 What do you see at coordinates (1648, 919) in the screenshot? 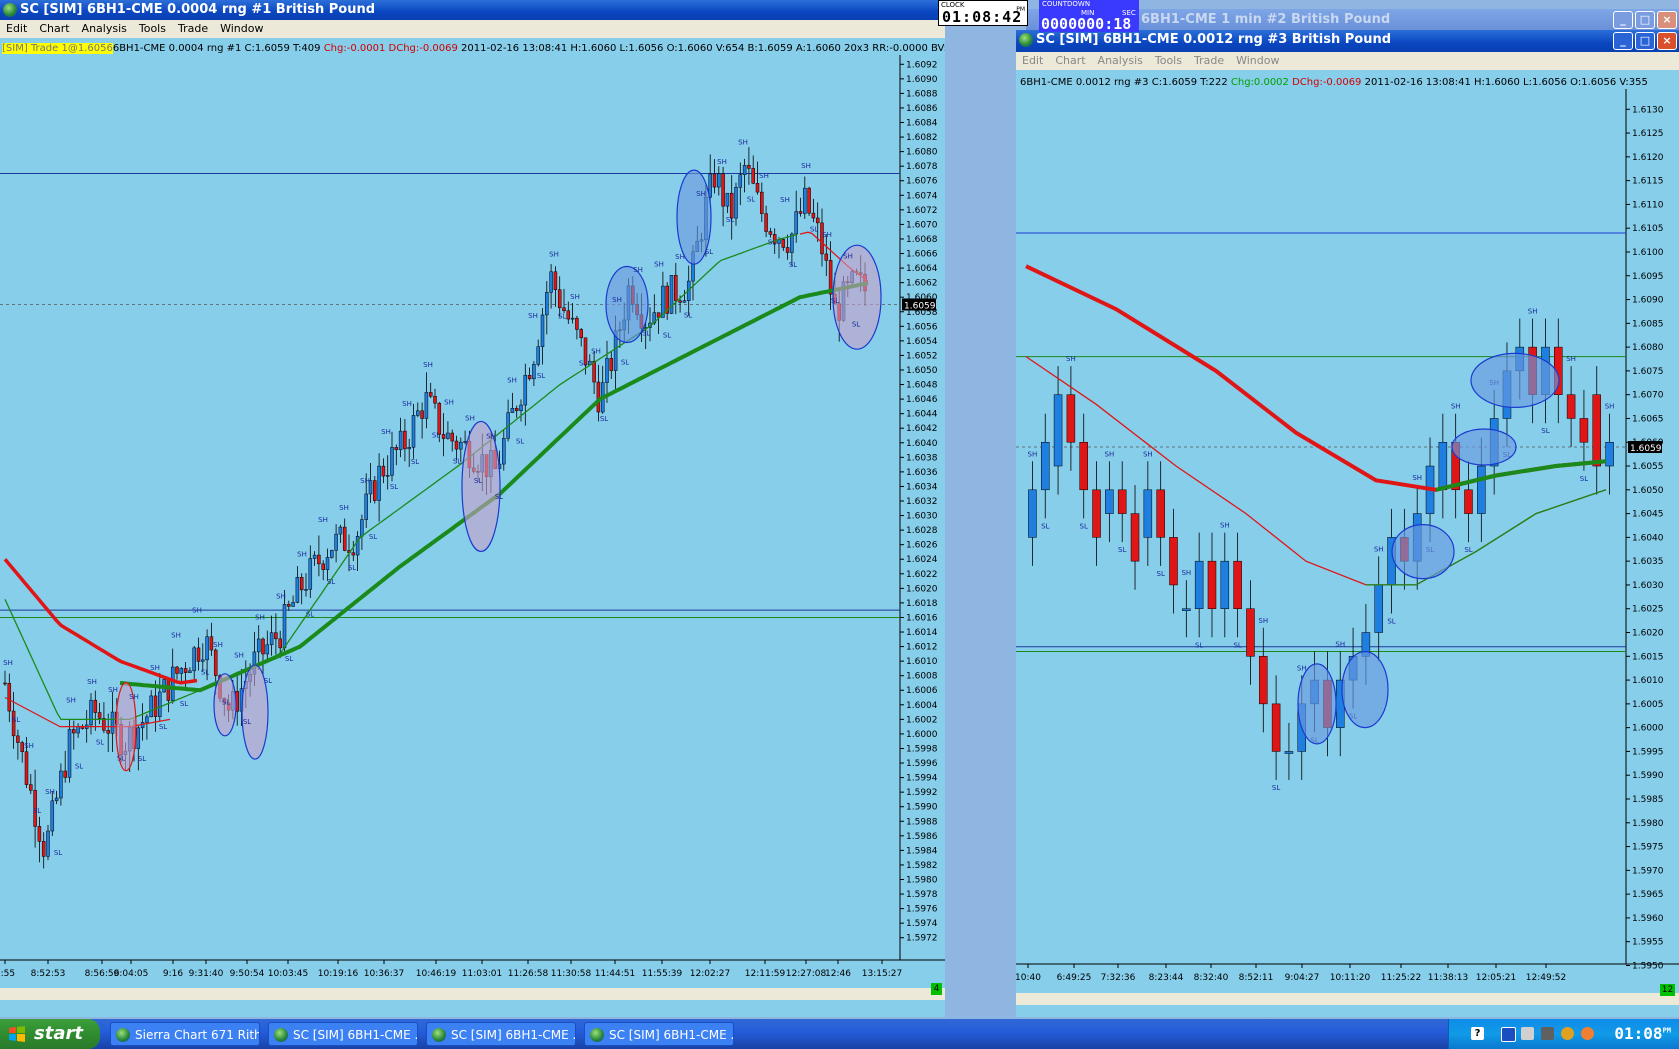
I see `price-tick-label: 1.5960` at bounding box center [1648, 919].